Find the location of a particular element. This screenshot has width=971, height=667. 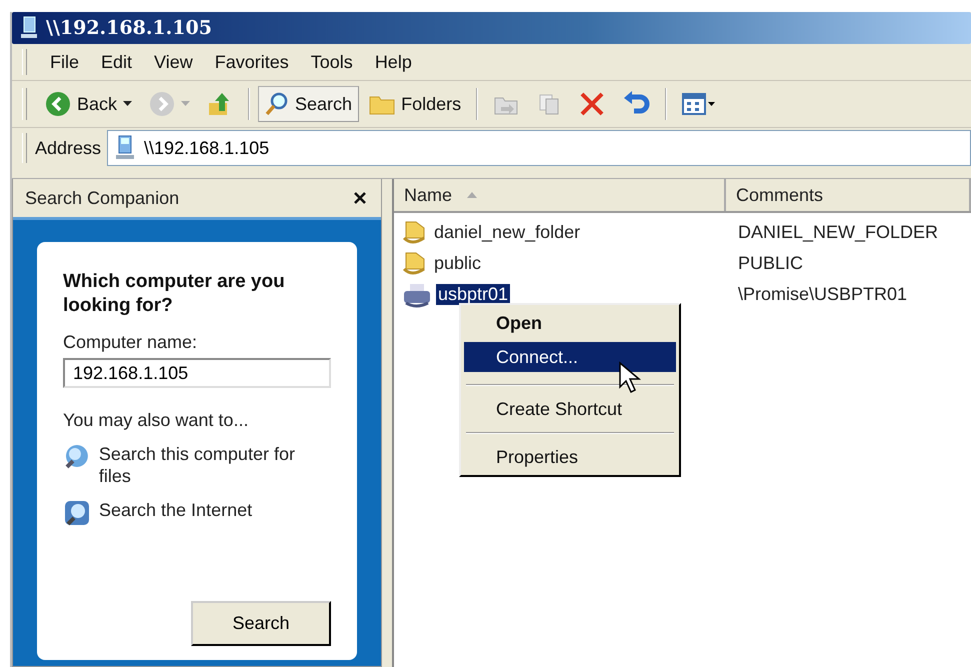

column-header: Comments is located at coordinates (848, 195).